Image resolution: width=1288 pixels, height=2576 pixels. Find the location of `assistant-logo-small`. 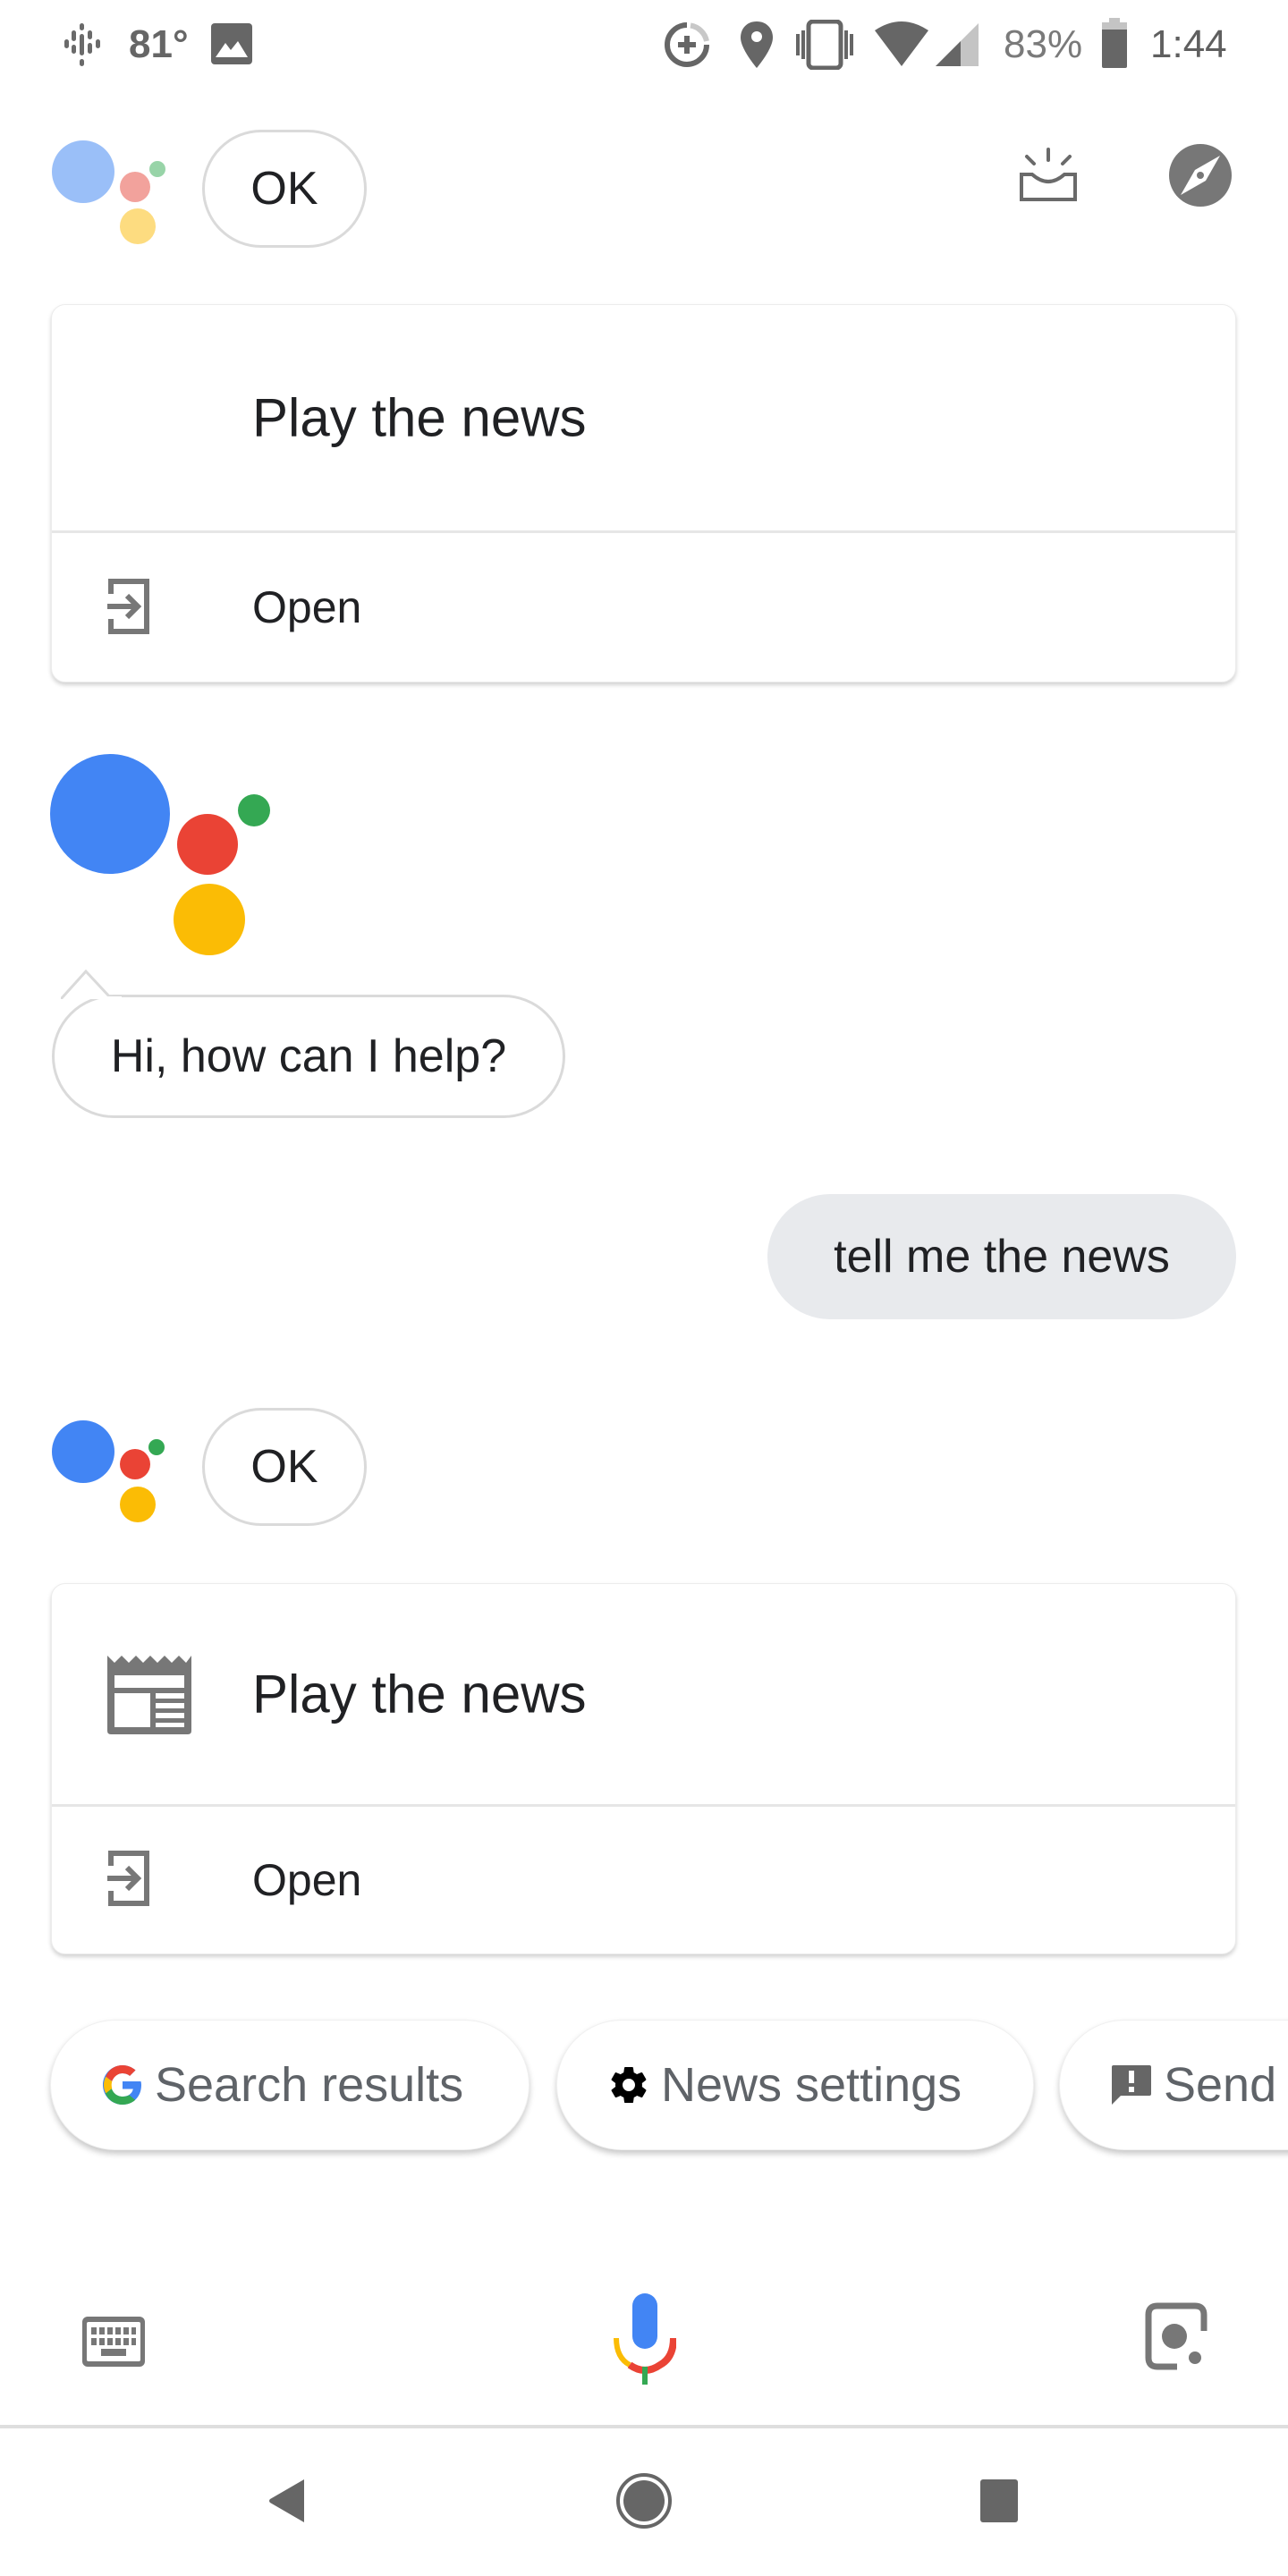

assistant-logo-small is located at coordinates (98, 1471).